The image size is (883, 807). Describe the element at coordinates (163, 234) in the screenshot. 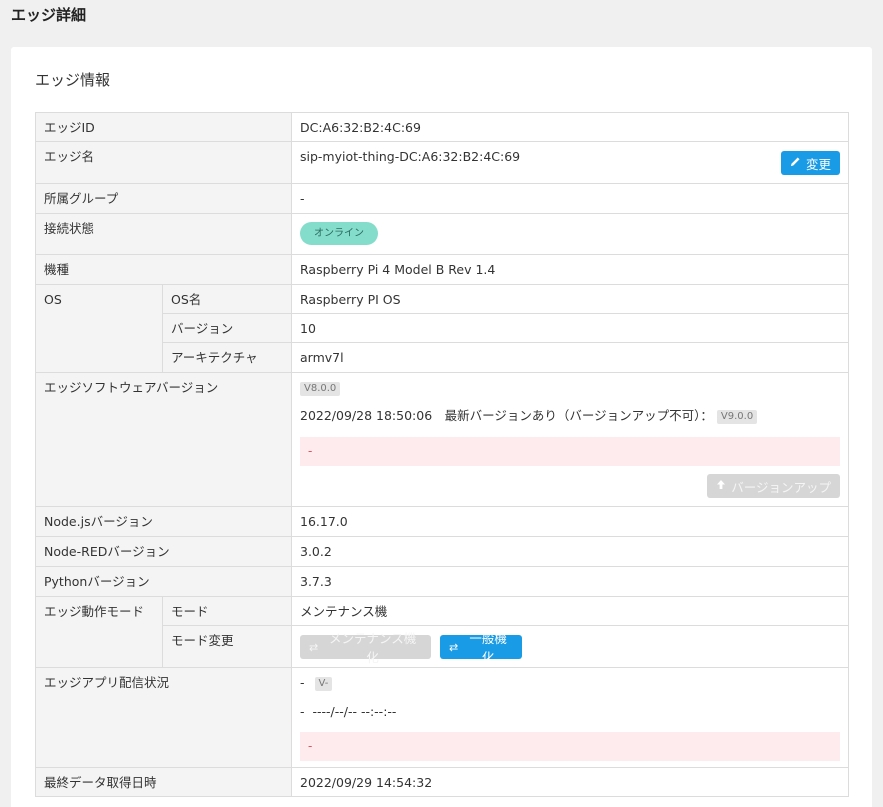

I see `label-connection: 接続状態` at that location.